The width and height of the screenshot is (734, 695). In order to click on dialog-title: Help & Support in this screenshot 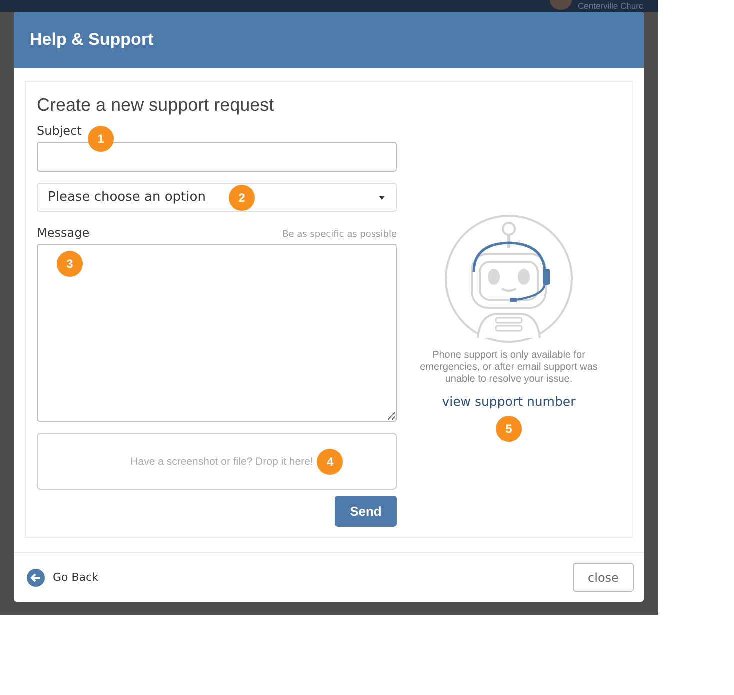, I will do `click(92, 40)`.